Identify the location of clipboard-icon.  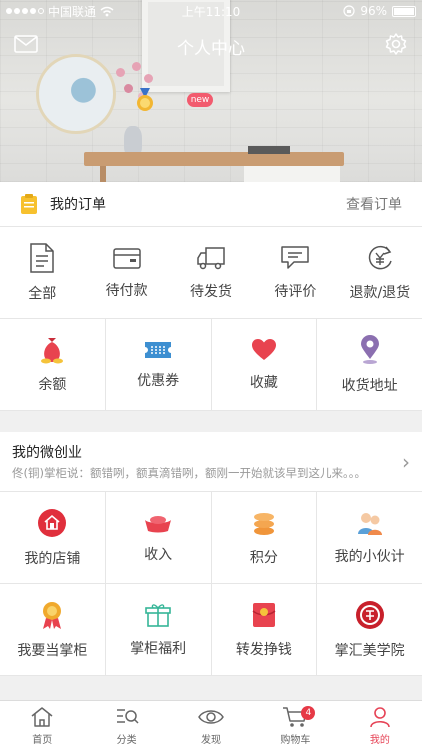
(29, 204).